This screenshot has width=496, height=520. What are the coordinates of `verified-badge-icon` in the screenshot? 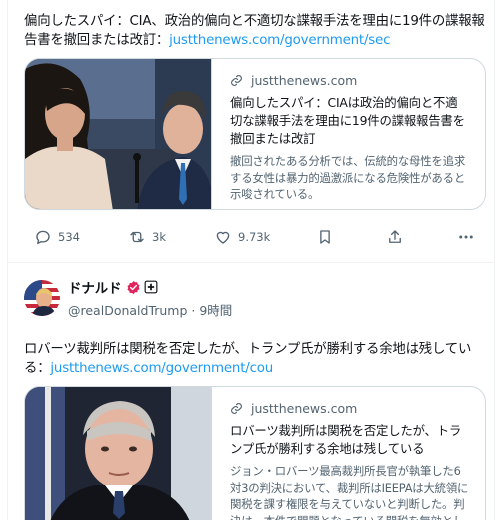 It's located at (133, 287).